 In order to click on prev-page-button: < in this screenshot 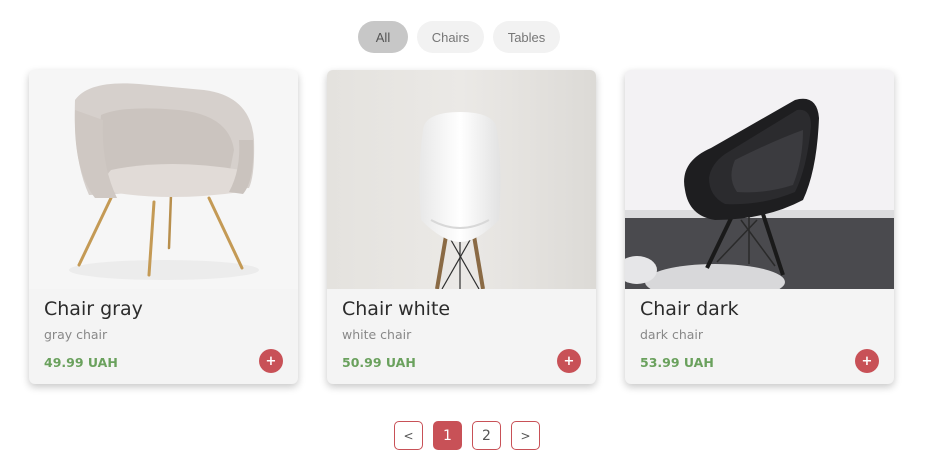, I will do `click(408, 435)`.